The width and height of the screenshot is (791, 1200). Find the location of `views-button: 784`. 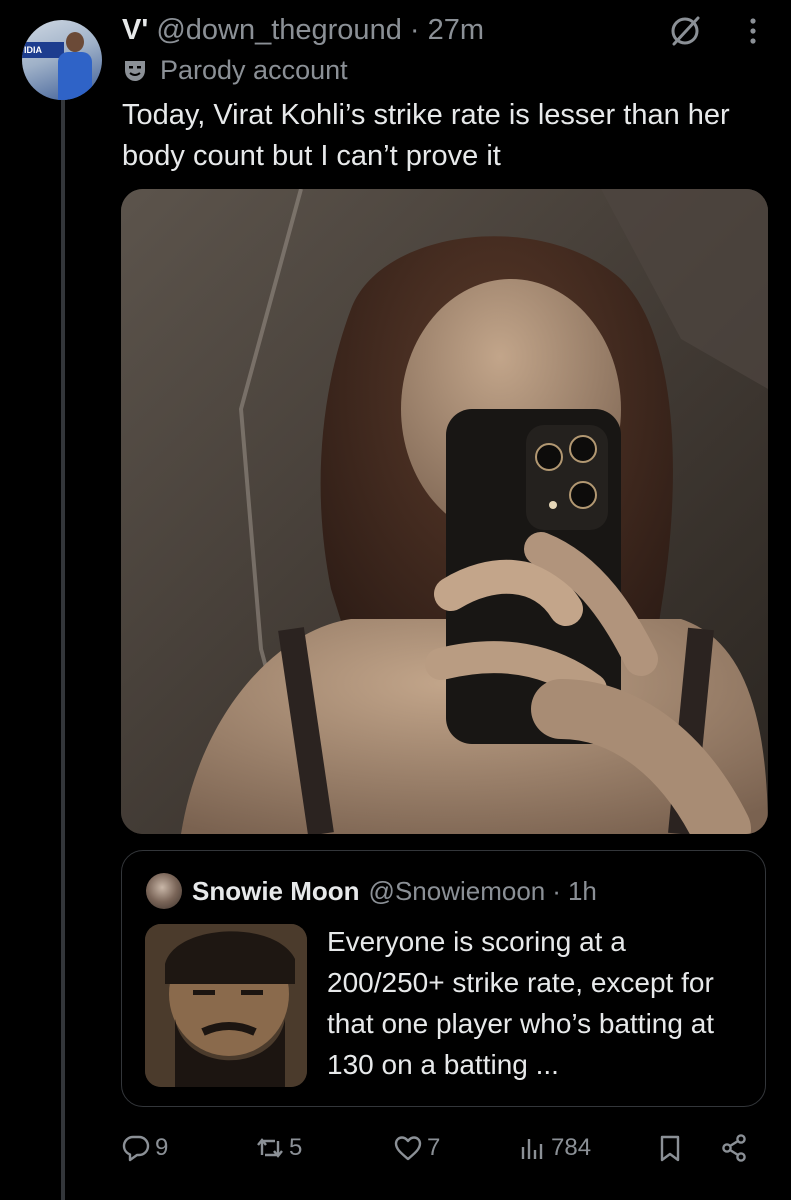

views-button: 784 is located at coordinates (554, 1148).